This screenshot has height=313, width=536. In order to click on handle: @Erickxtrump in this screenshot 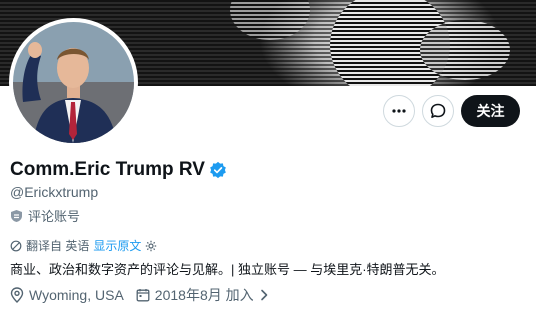, I will do `click(54, 192)`.